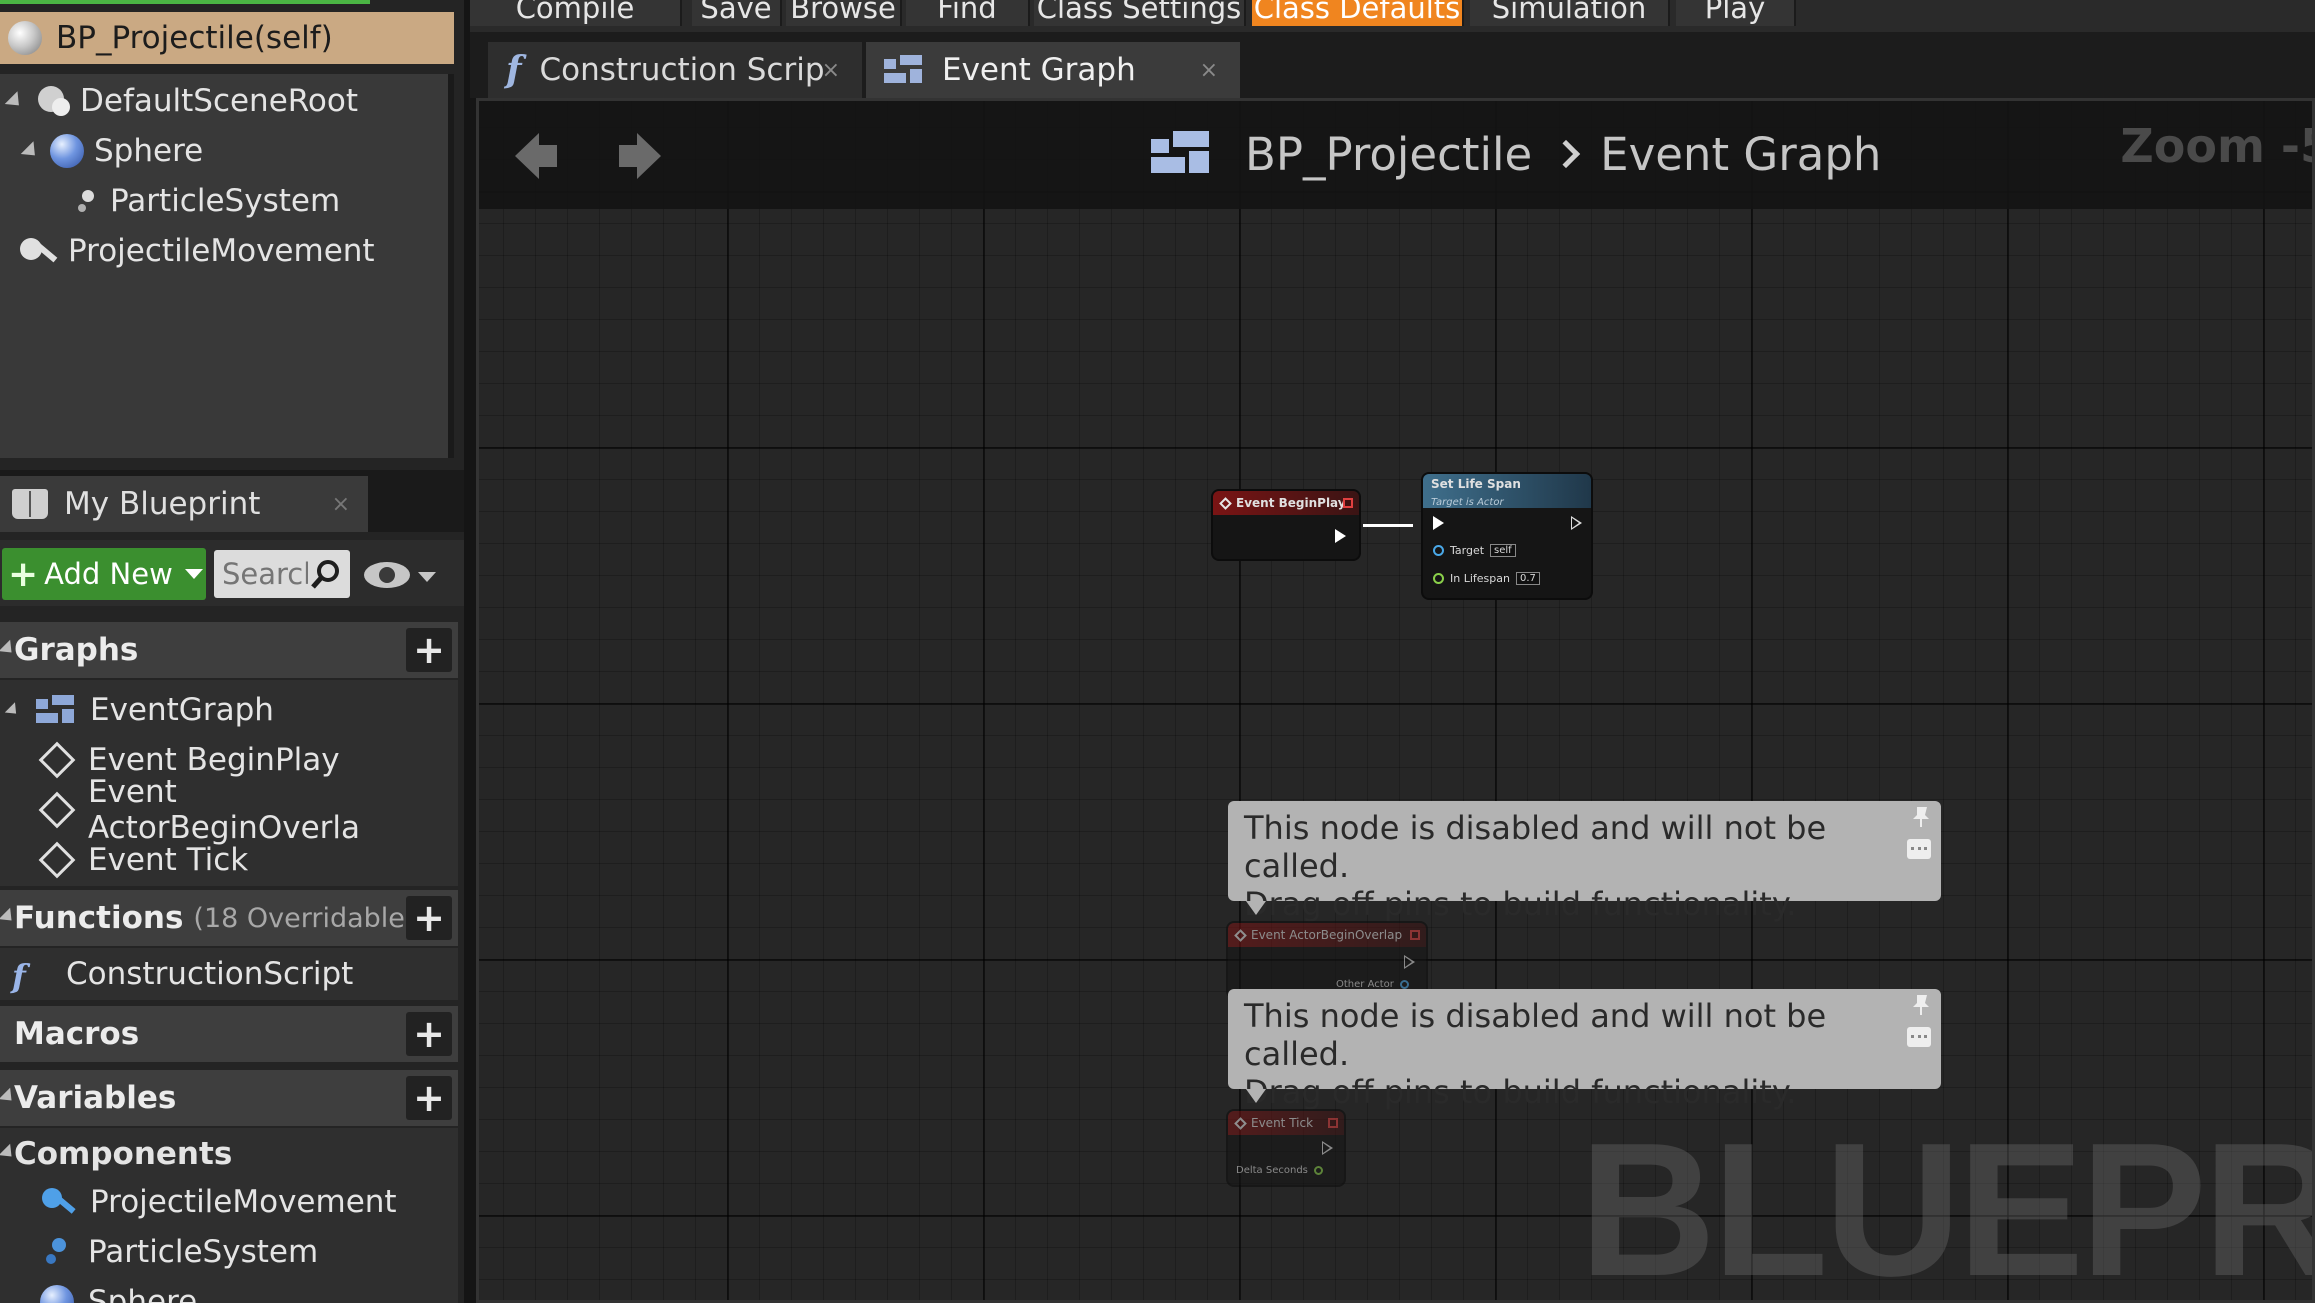 Image resolution: width=2315 pixels, height=1303 pixels. Describe the element at coordinates (52, 101) in the screenshot. I see `scene-root-icon` at that location.